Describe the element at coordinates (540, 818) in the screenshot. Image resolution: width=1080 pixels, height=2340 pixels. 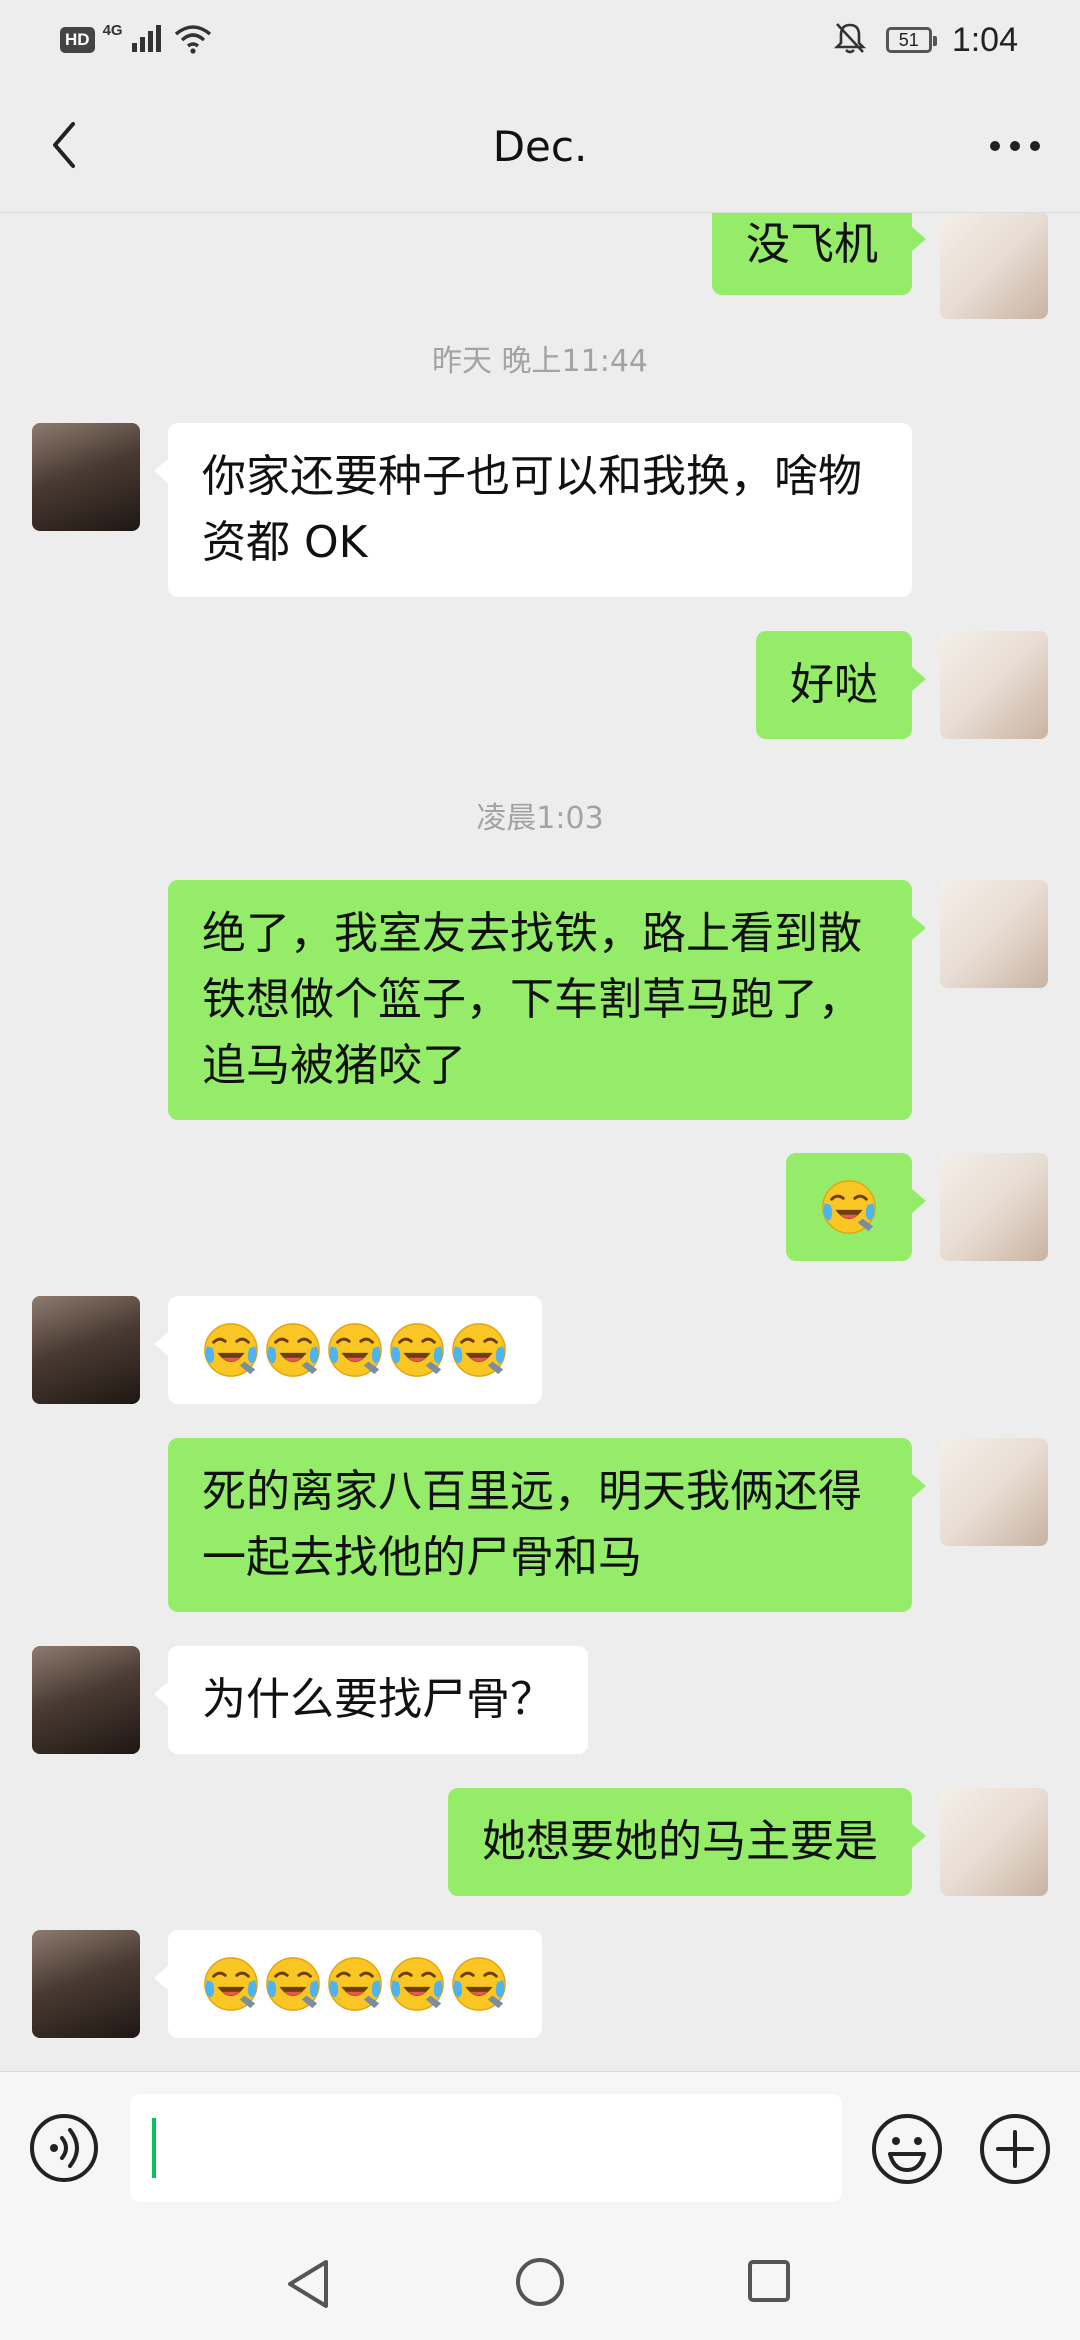
I see `message-timestamp: 凌晨1:03` at that location.